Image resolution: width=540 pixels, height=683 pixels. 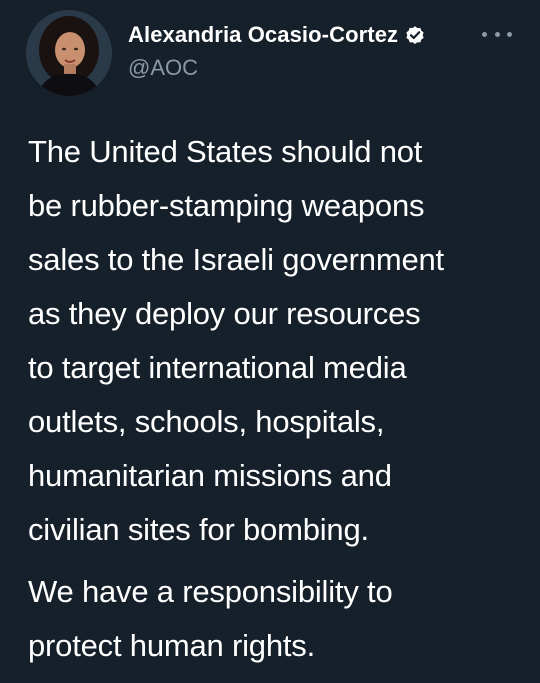 I want to click on avatar-image, so click(x=69, y=53).